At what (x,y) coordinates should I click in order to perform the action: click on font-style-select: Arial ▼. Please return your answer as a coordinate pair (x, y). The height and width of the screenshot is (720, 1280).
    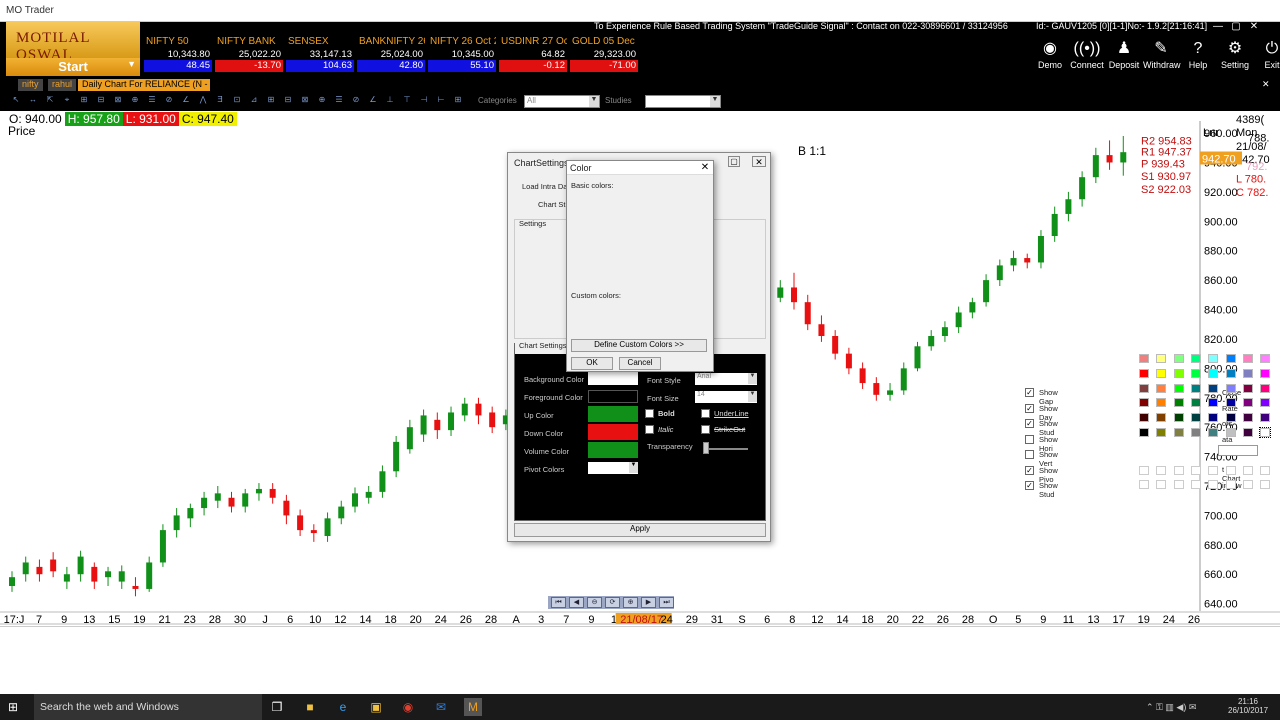
    Looking at the image, I should click on (726, 379).